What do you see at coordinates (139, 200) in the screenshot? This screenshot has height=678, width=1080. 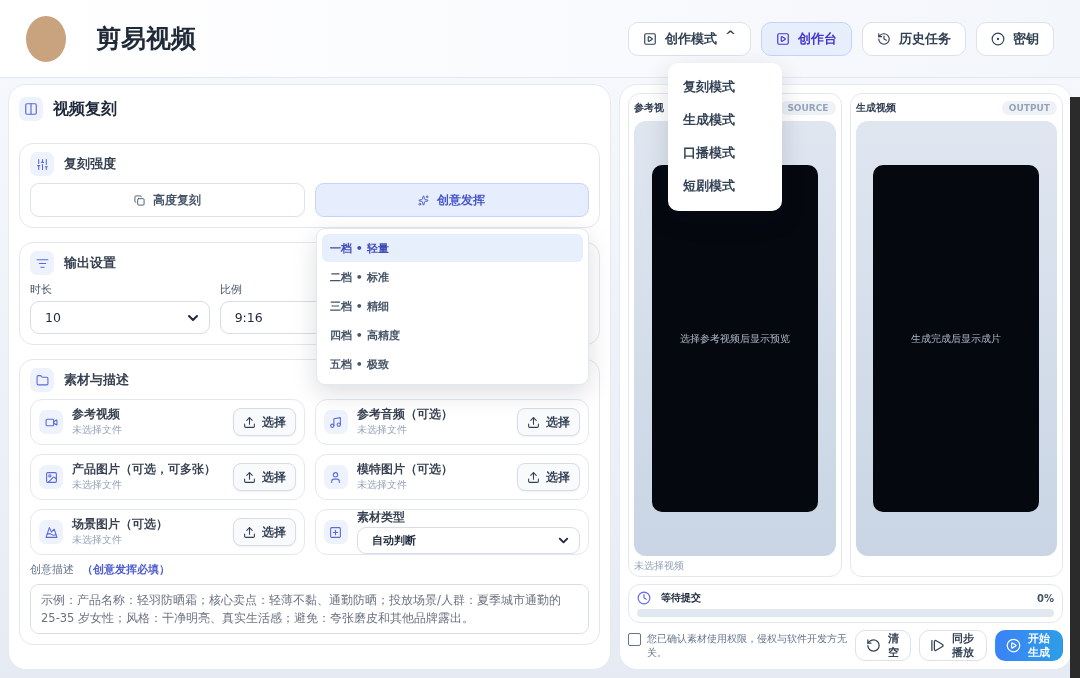 I see `copy-icon` at bounding box center [139, 200].